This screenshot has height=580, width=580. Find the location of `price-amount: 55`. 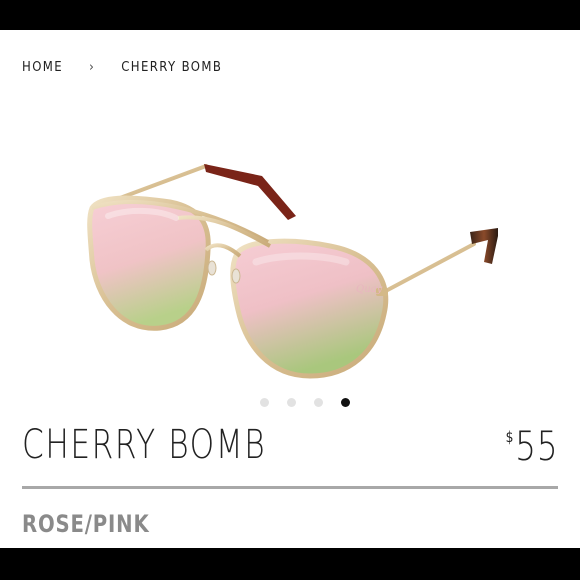

price-amount: 55 is located at coordinates (536, 447).